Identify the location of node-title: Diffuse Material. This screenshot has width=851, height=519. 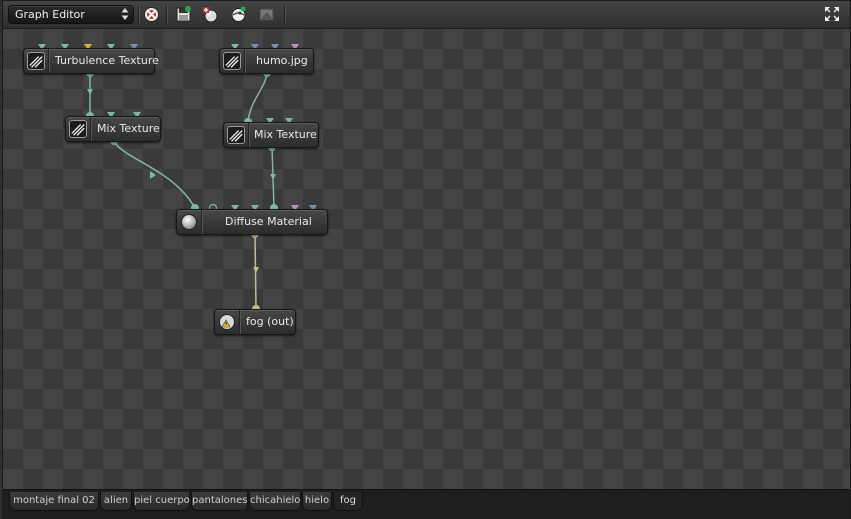
(268, 221).